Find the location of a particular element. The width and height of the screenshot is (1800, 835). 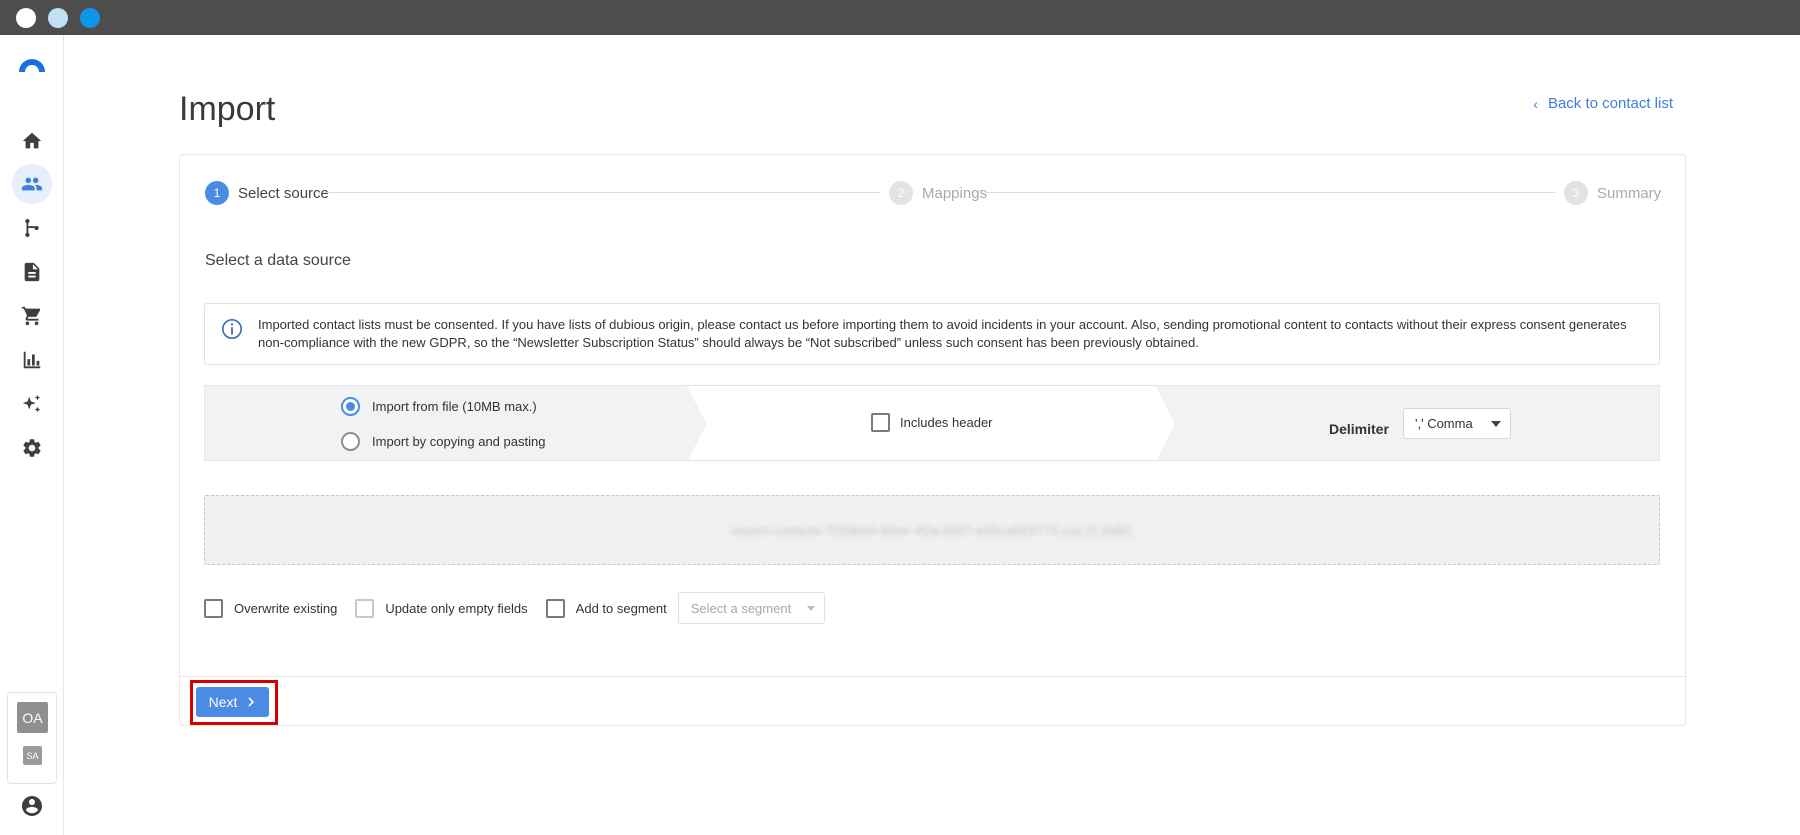

import-by-paste-option: Import by copying and pasting is located at coordinates (443, 441).